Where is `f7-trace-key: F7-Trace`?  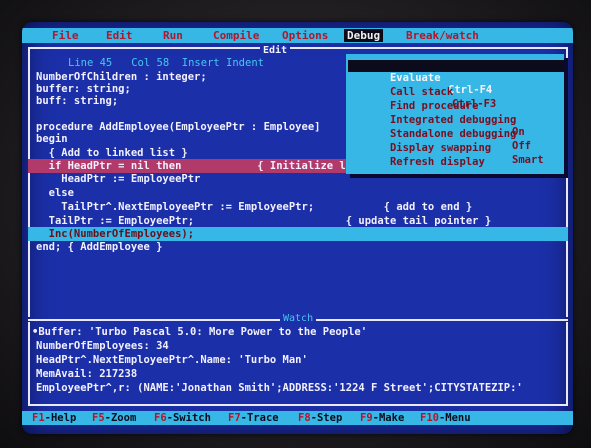 f7-trace-key: F7-Trace is located at coordinates (253, 418).